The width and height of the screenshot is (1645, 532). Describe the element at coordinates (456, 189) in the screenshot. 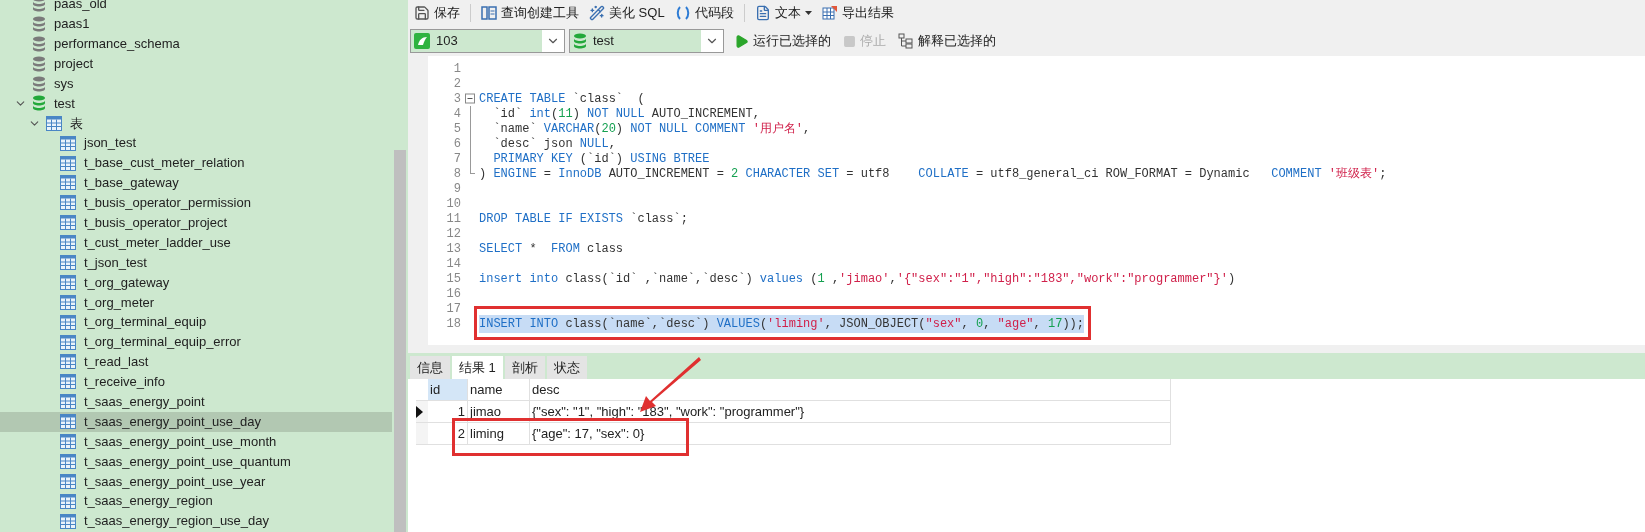

I see `line-number: 9` at that location.